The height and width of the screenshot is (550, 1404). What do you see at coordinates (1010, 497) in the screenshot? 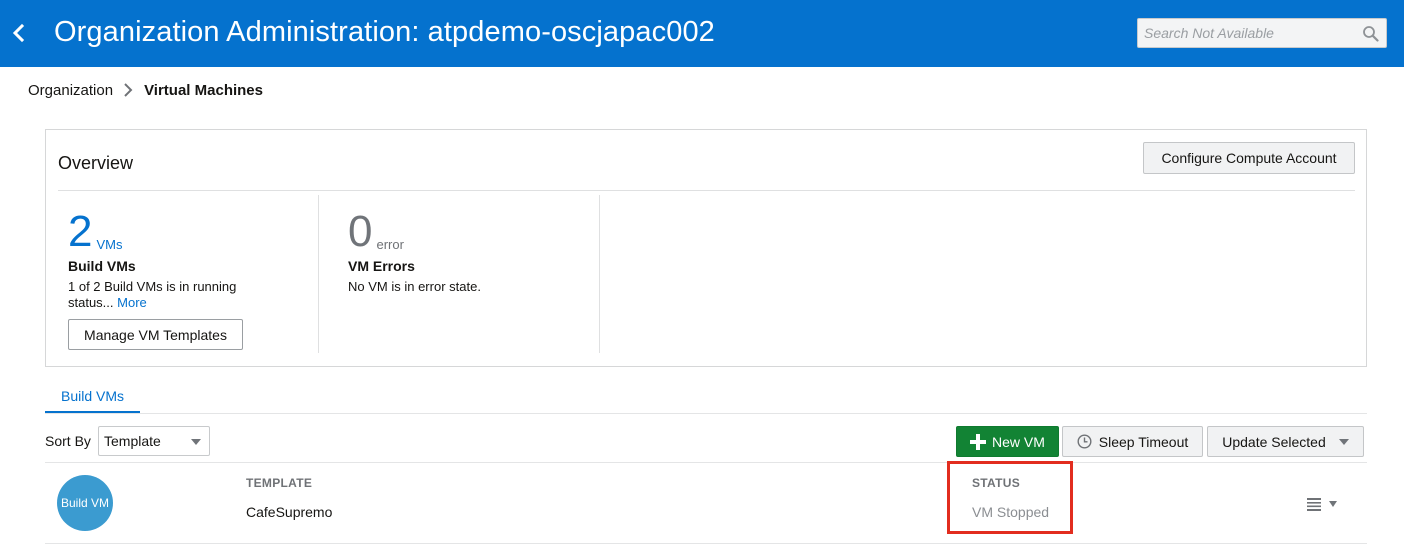
I see `status-highlight-box` at bounding box center [1010, 497].